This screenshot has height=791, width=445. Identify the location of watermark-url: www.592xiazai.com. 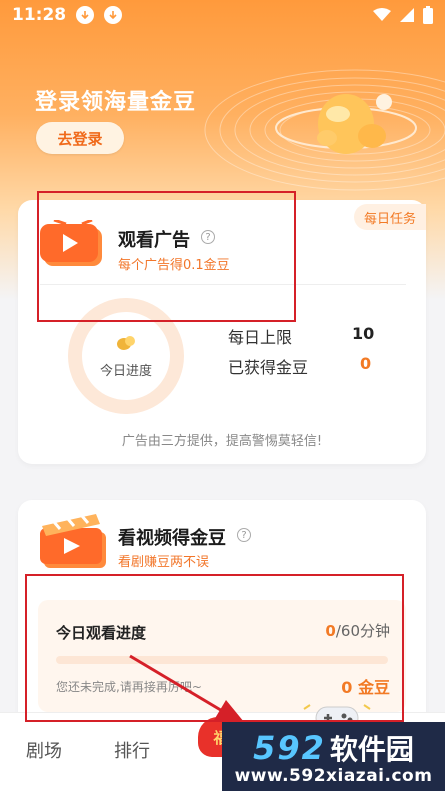
(333, 775).